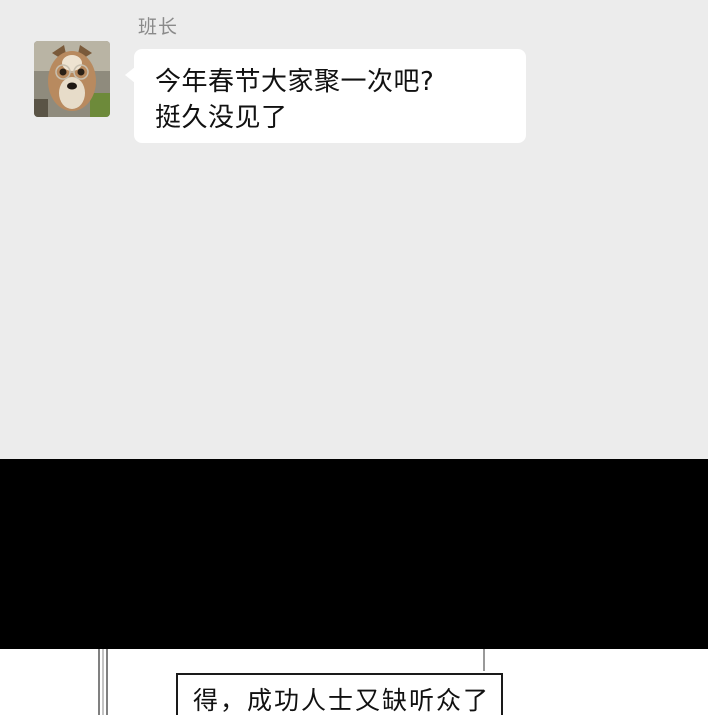 Image resolution: width=708 pixels, height=715 pixels. What do you see at coordinates (295, 82) in the screenshot?
I see `message-text-line-1: 今年春节大家聚一次吧?` at bounding box center [295, 82].